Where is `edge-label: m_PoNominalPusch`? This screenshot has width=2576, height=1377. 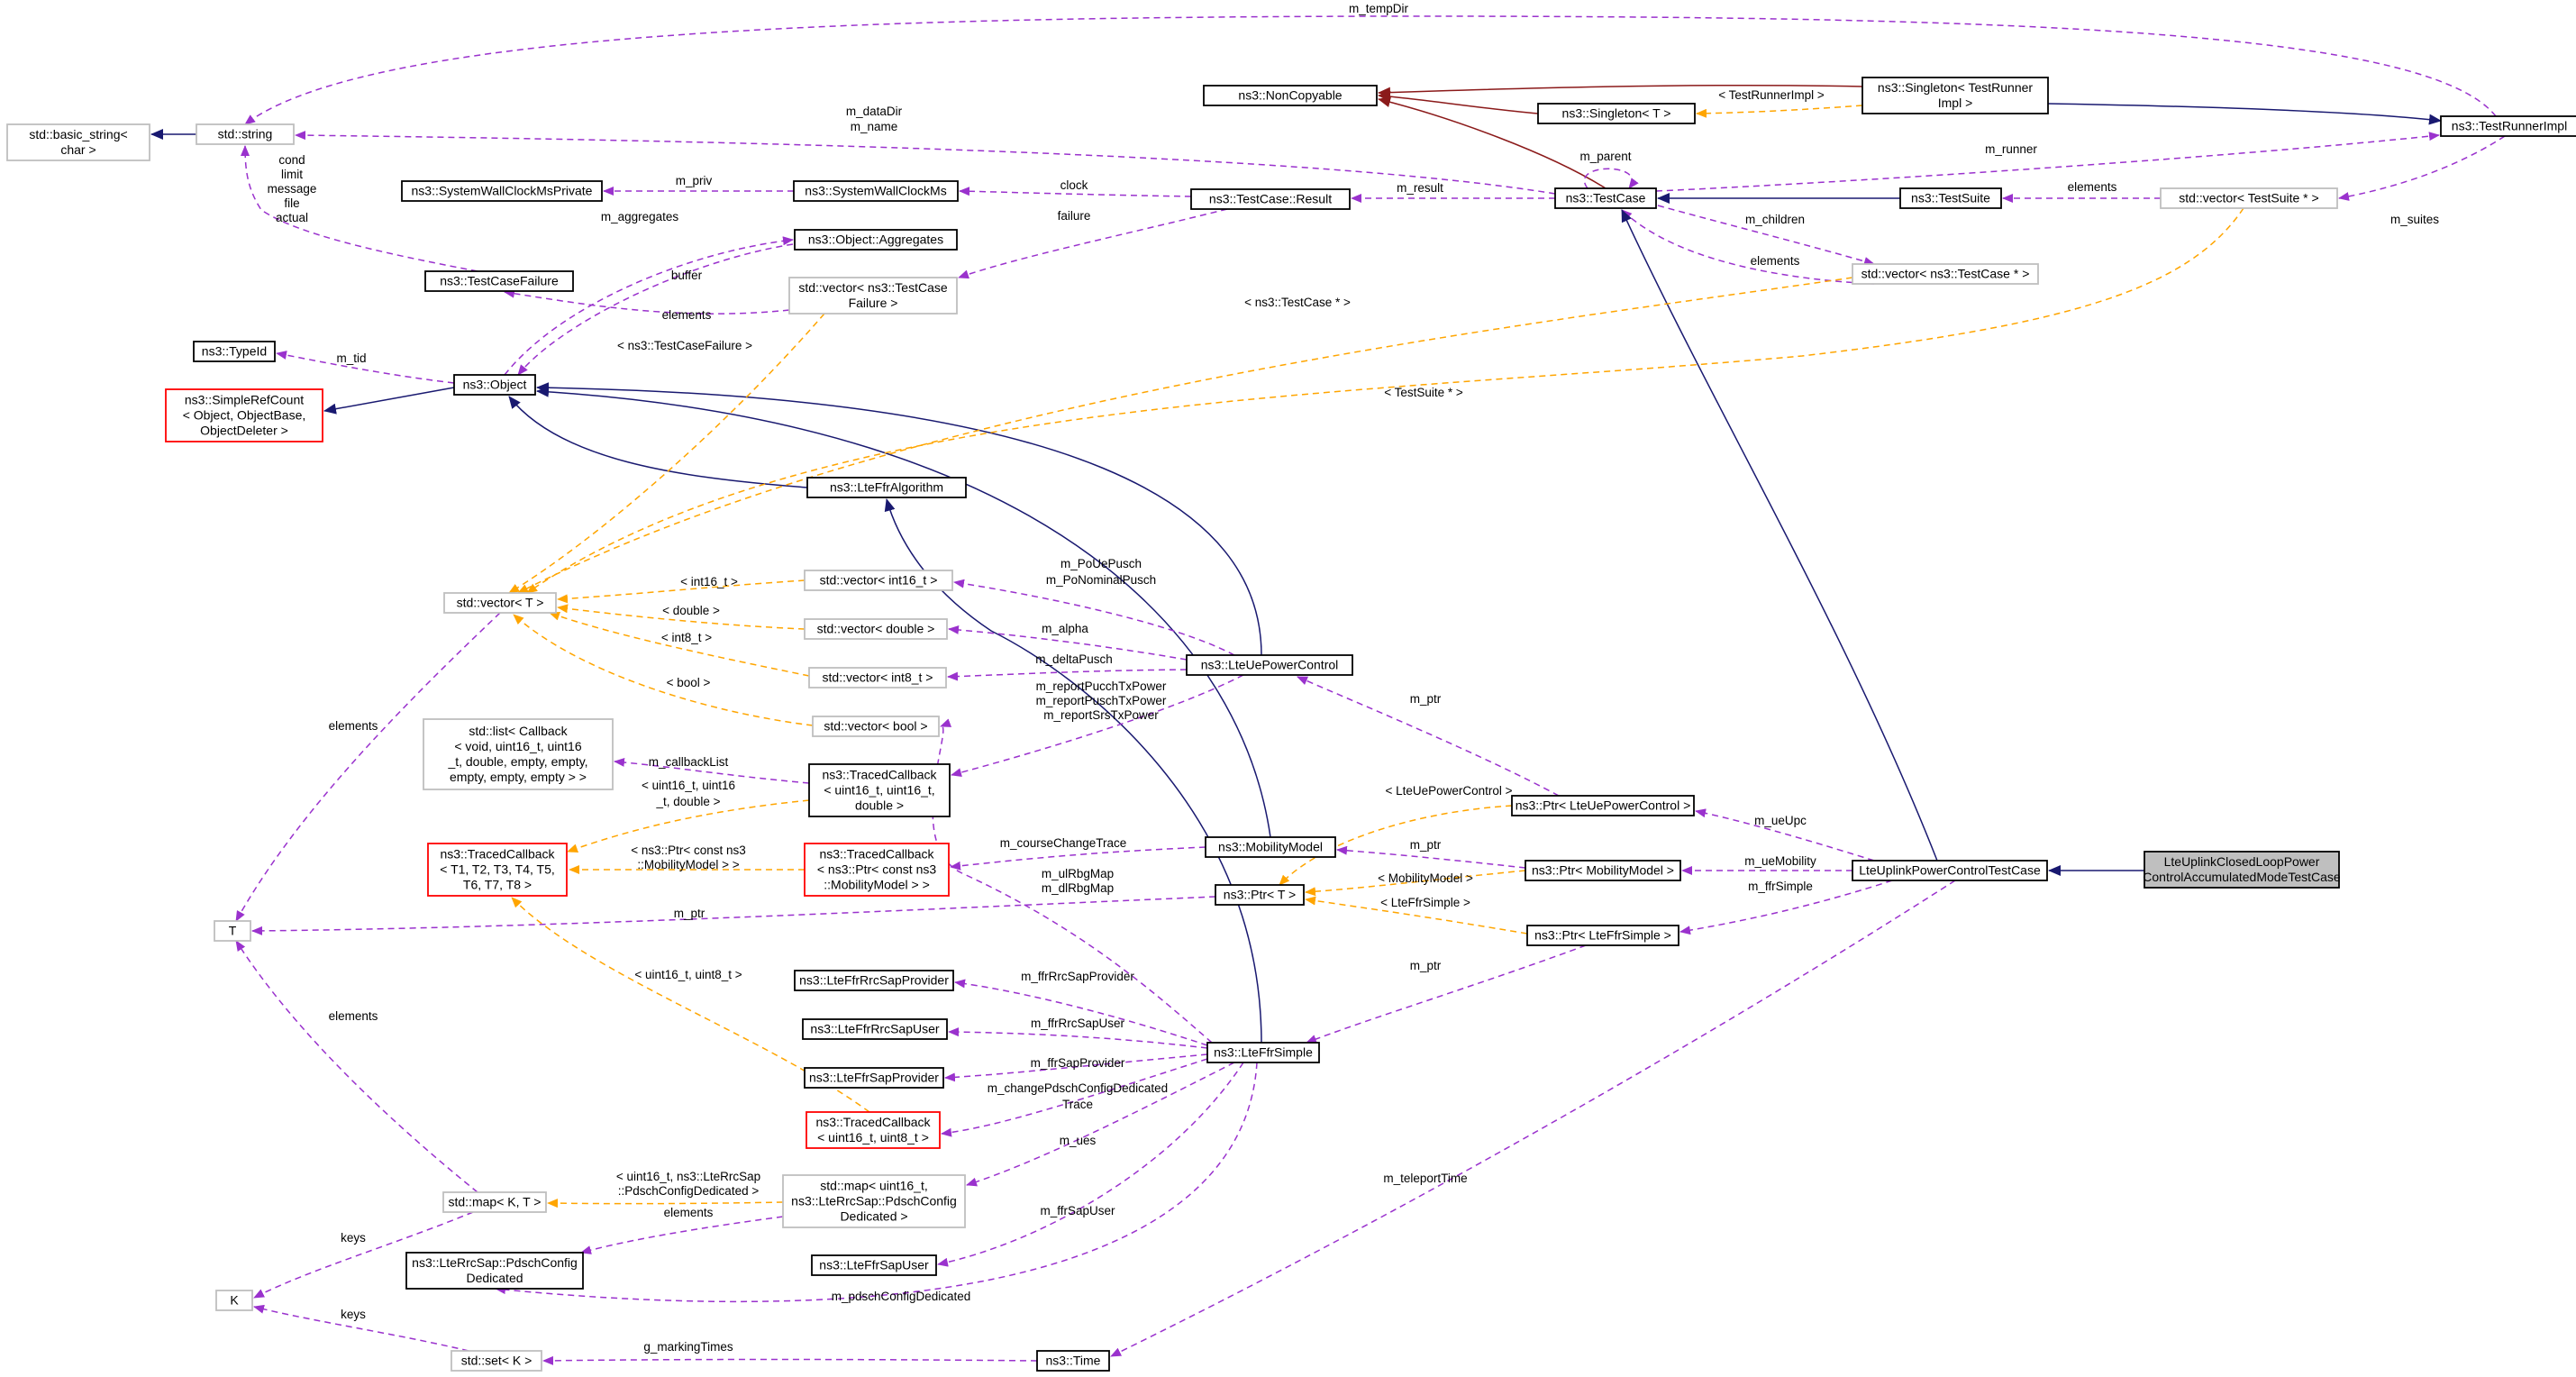
edge-label: m_PoNominalPusch is located at coordinates (1101, 580).